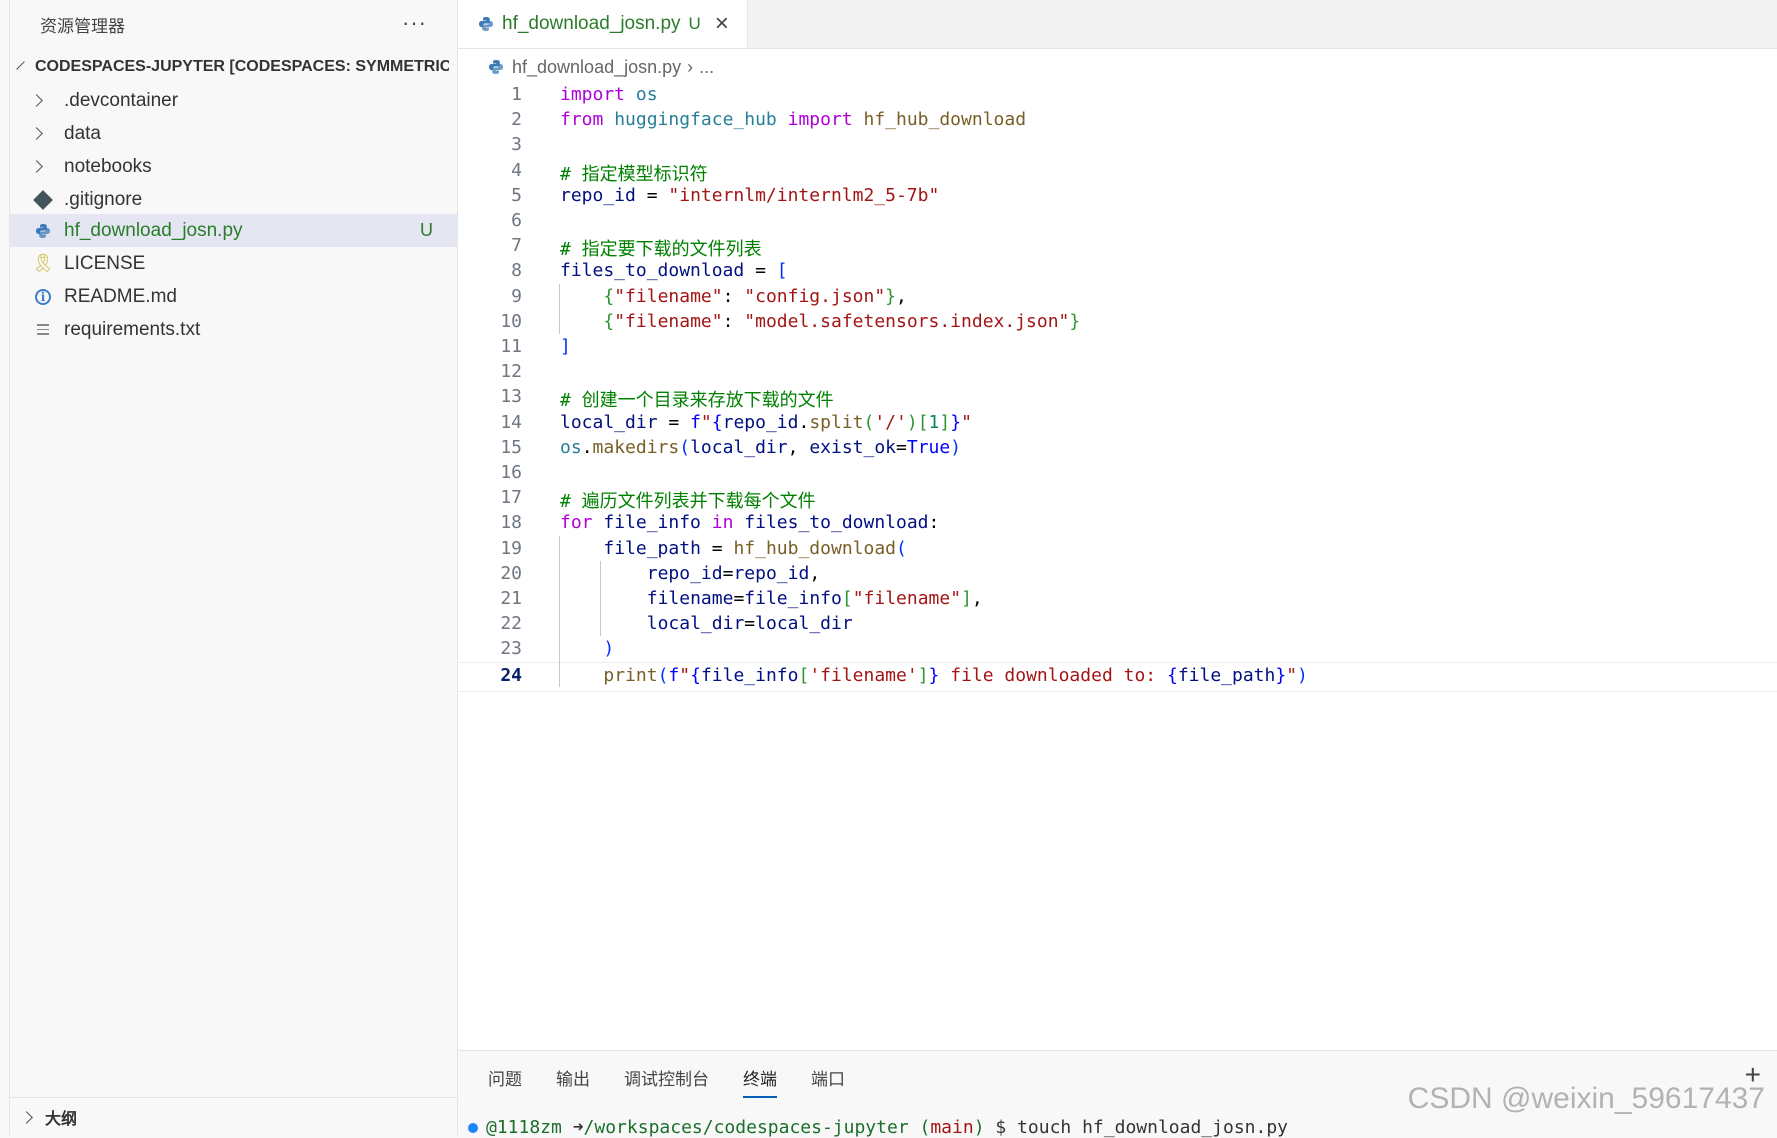 This screenshot has width=1777, height=1138. What do you see at coordinates (516, 195) in the screenshot?
I see `line-number: 5` at bounding box center [516, 195].